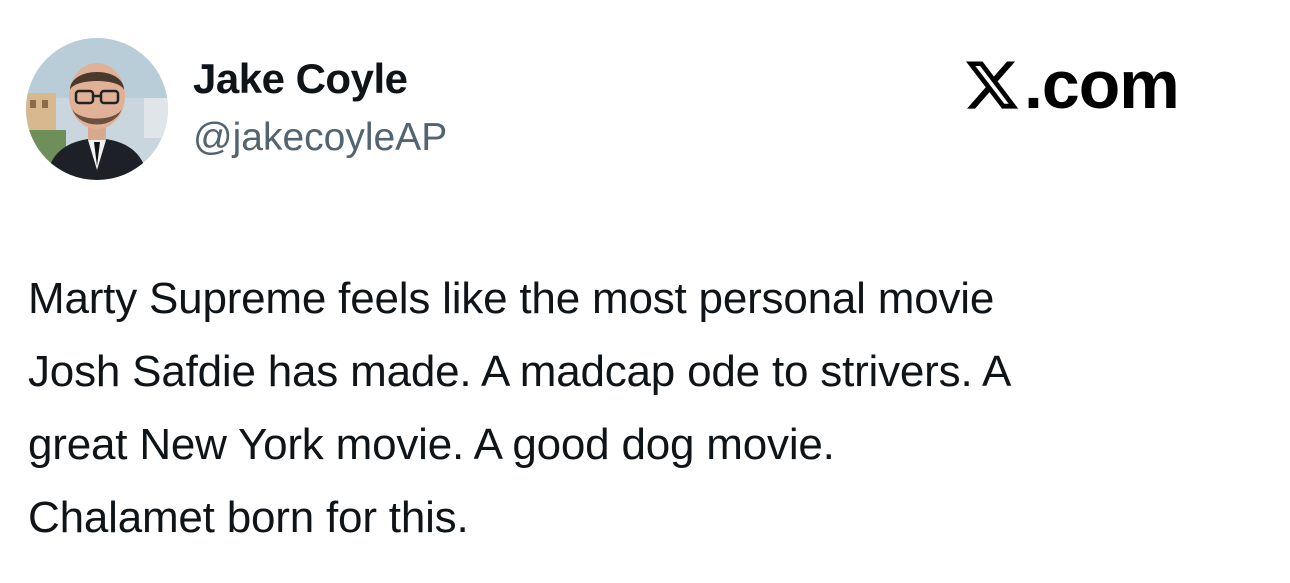 The height and width of the screenshot is (583, 1290). Describe the element at coordinates (992, 85) in the screenshot. I see `x-logo-icon` at that location.